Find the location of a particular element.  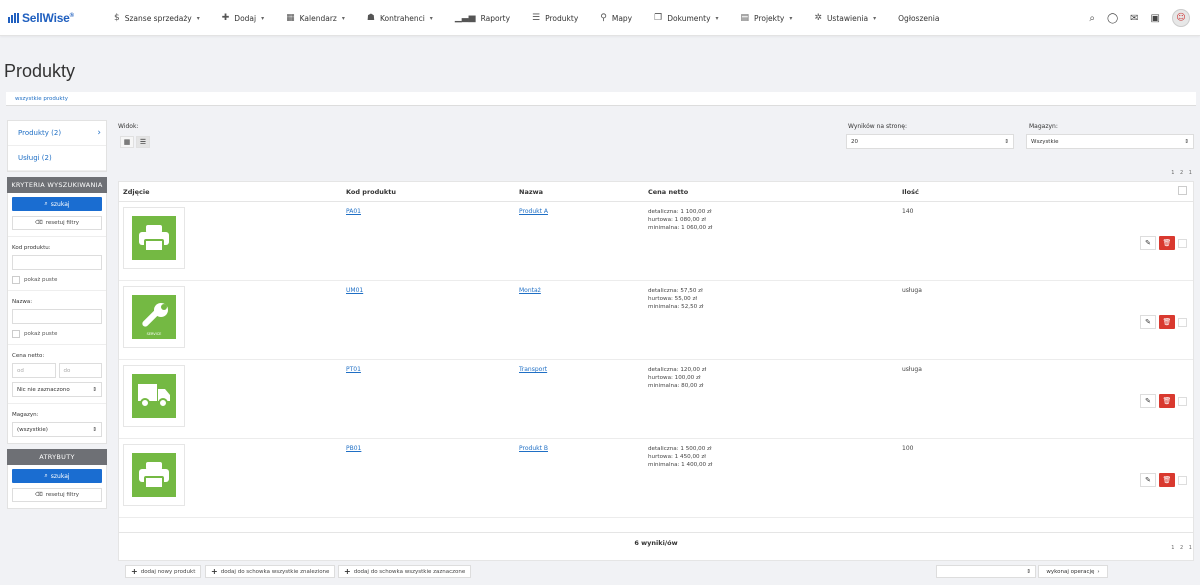

execute-operation-button: wykonaj operację › is located at coordinates (1073, 571).